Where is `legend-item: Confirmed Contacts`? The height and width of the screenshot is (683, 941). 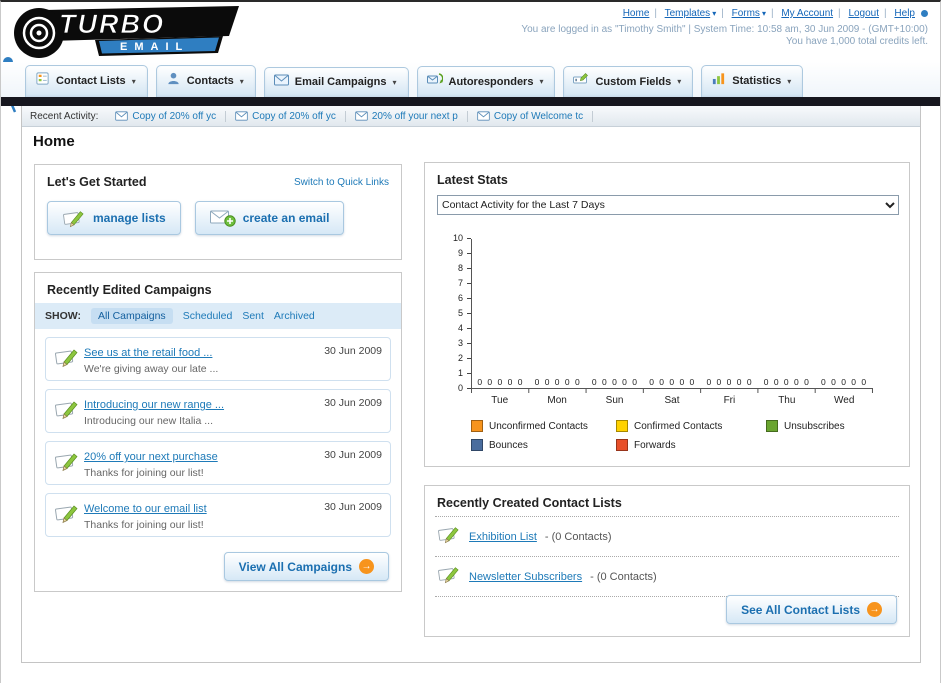 legend-item: Confirmed Contacts is located at coordinates (691, 426).